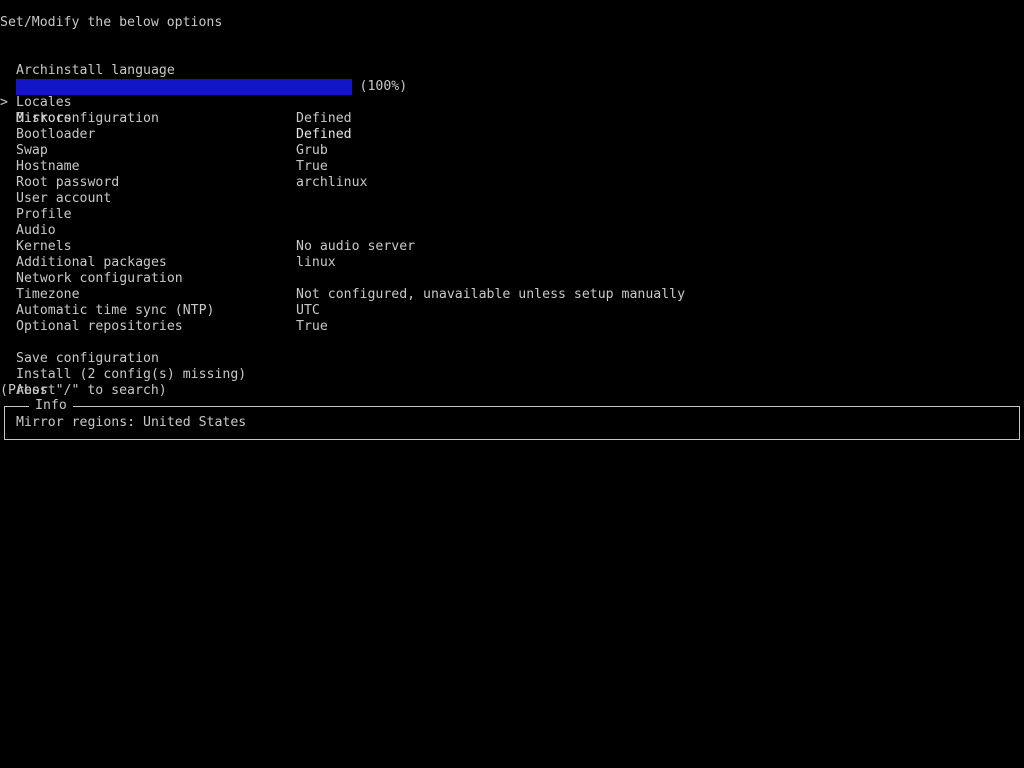  I want to click on menu-item-optional-repositories: Optional repositories, so click(512, 318).